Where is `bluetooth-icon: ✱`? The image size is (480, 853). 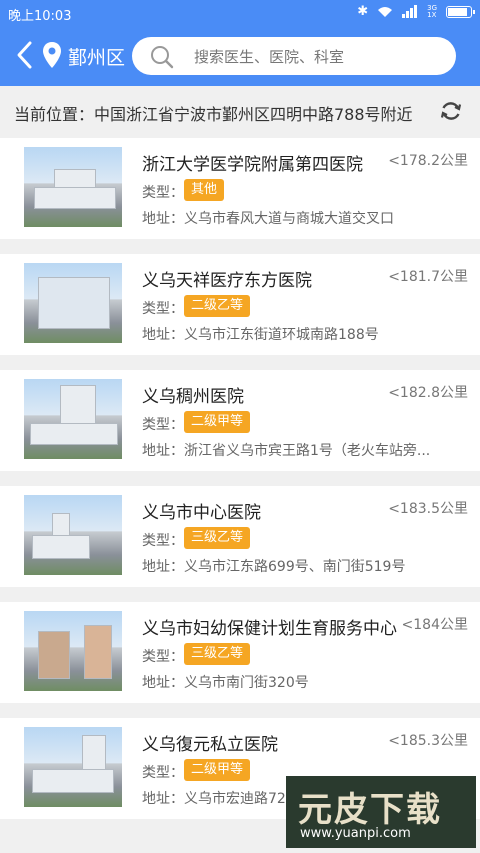 bluetooth-icon: ✱ is located at coordinates (363, 11).